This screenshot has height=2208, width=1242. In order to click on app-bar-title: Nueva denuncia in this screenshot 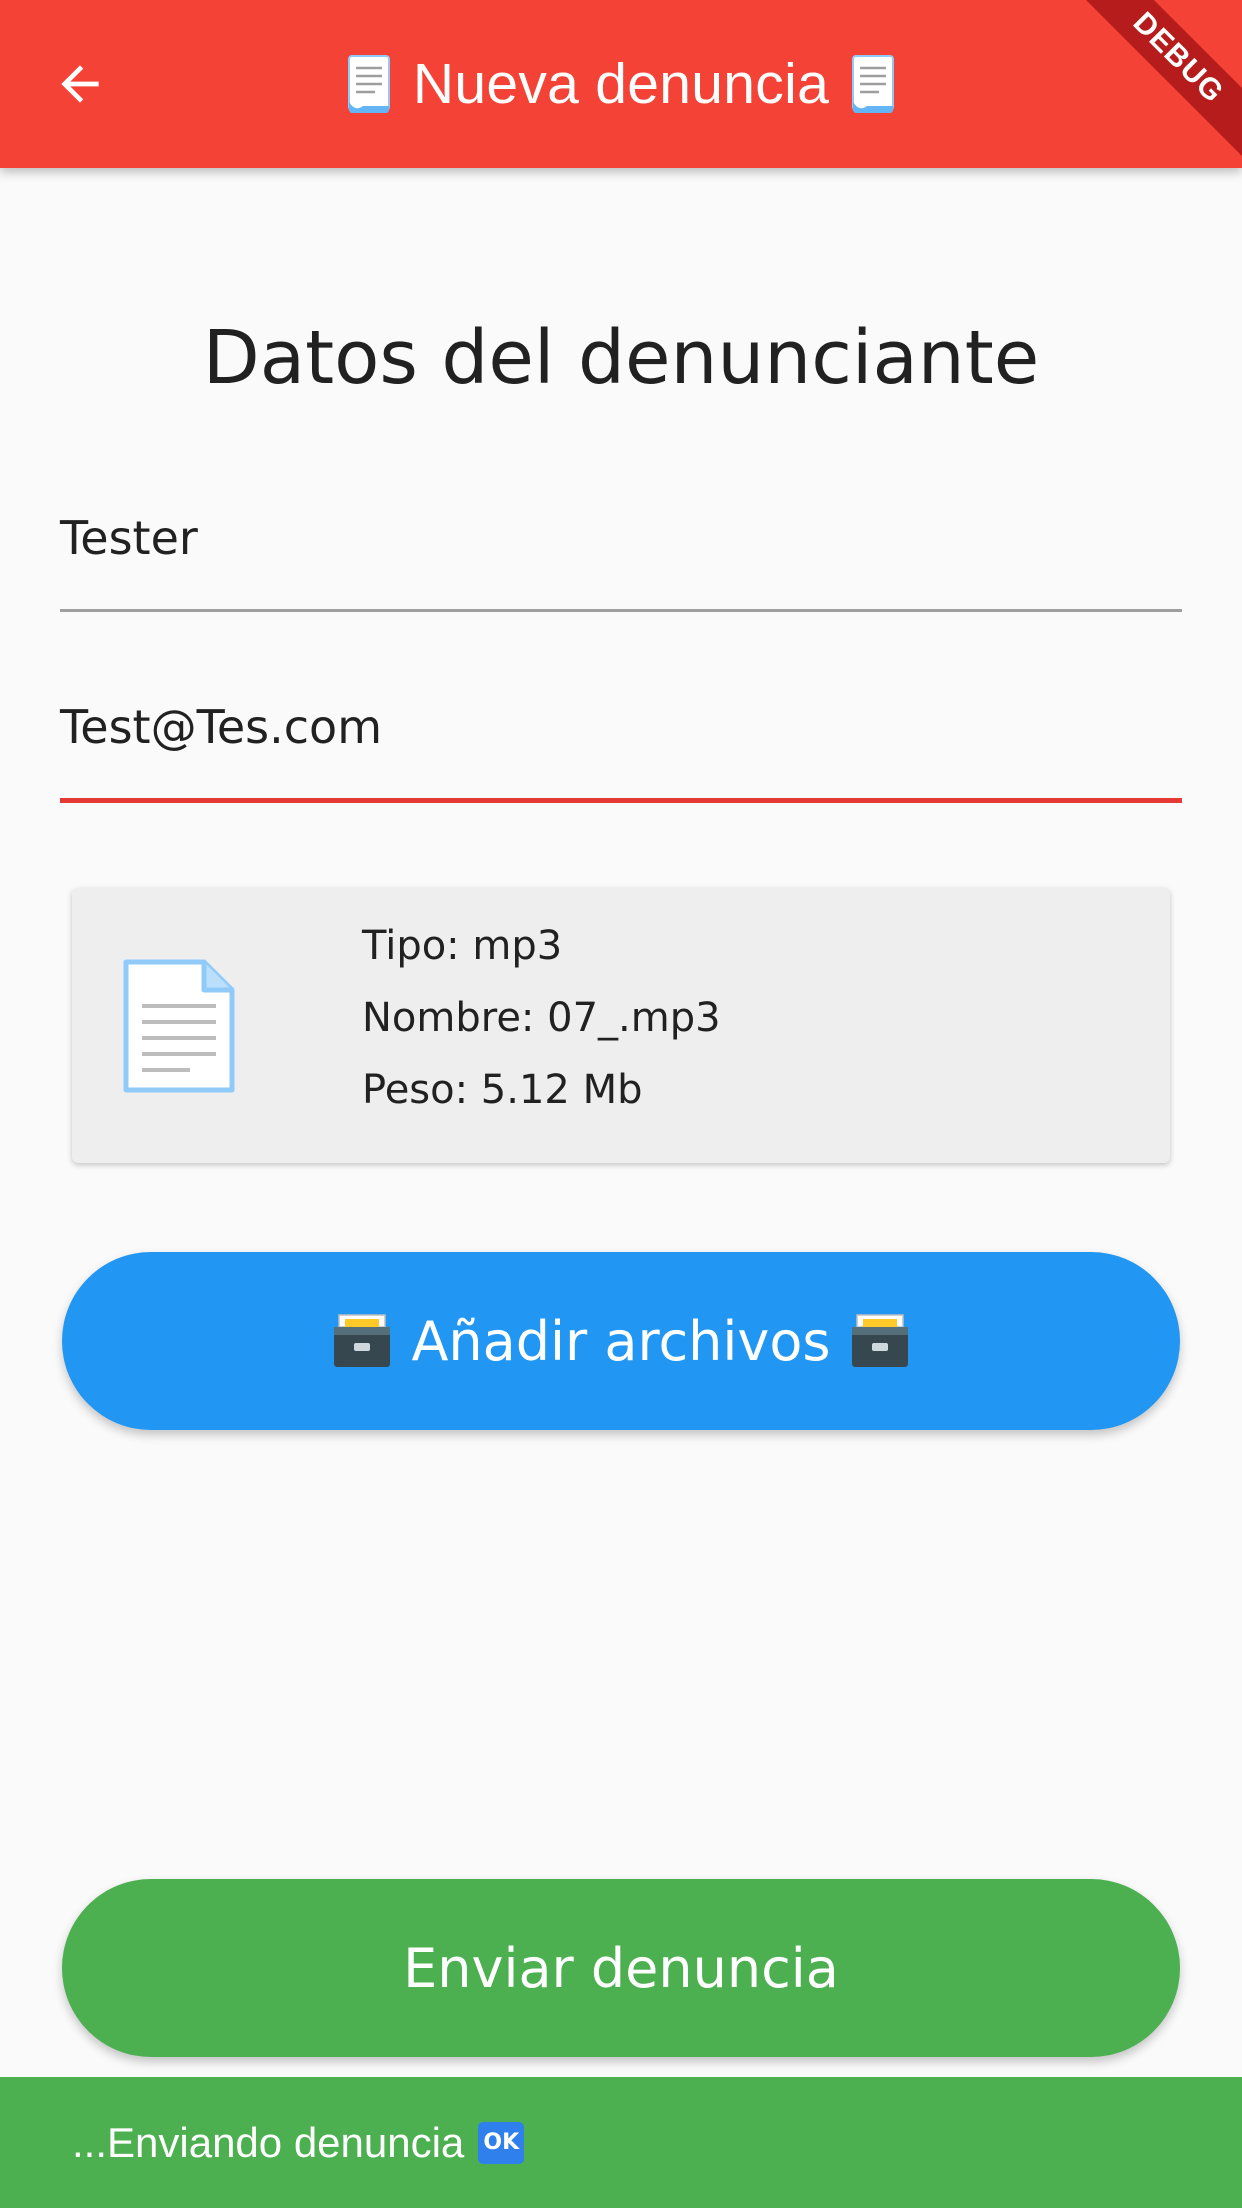, I will do `click(621, 84)`.